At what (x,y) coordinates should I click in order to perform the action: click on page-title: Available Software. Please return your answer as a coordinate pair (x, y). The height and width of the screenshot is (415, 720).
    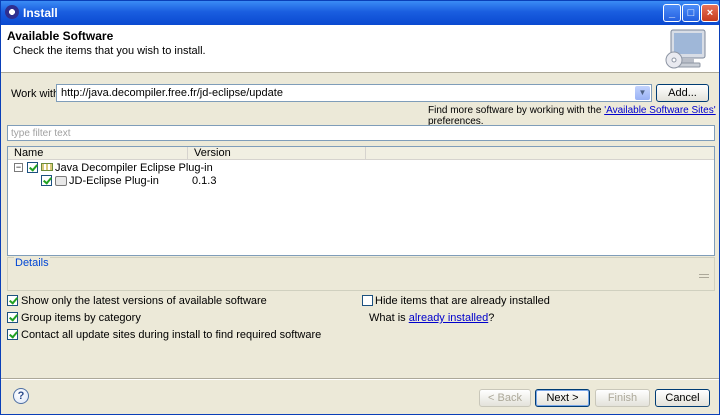
    Looking at the image, I should click on (60, 36).